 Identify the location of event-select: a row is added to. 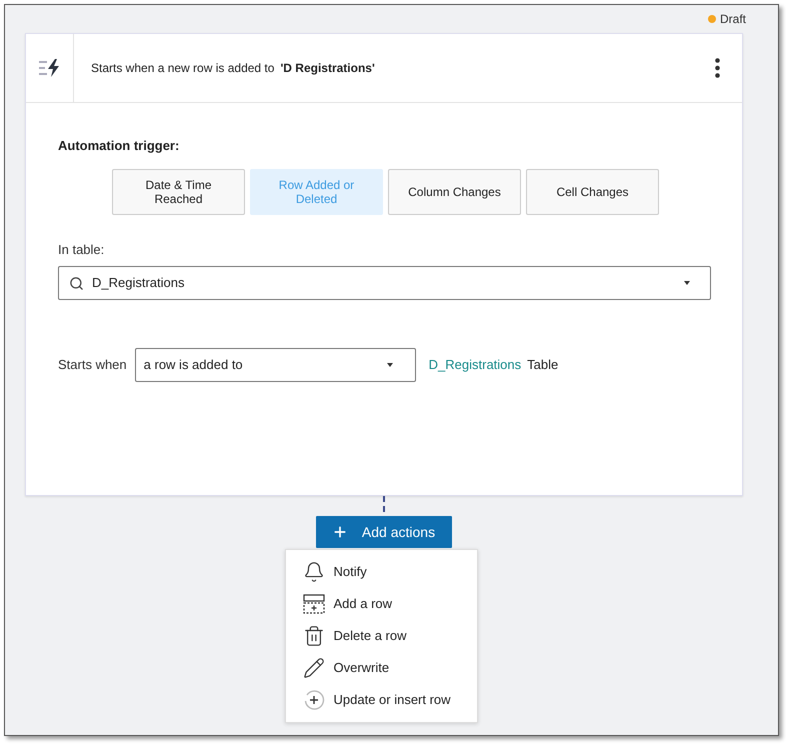
(275, 365).